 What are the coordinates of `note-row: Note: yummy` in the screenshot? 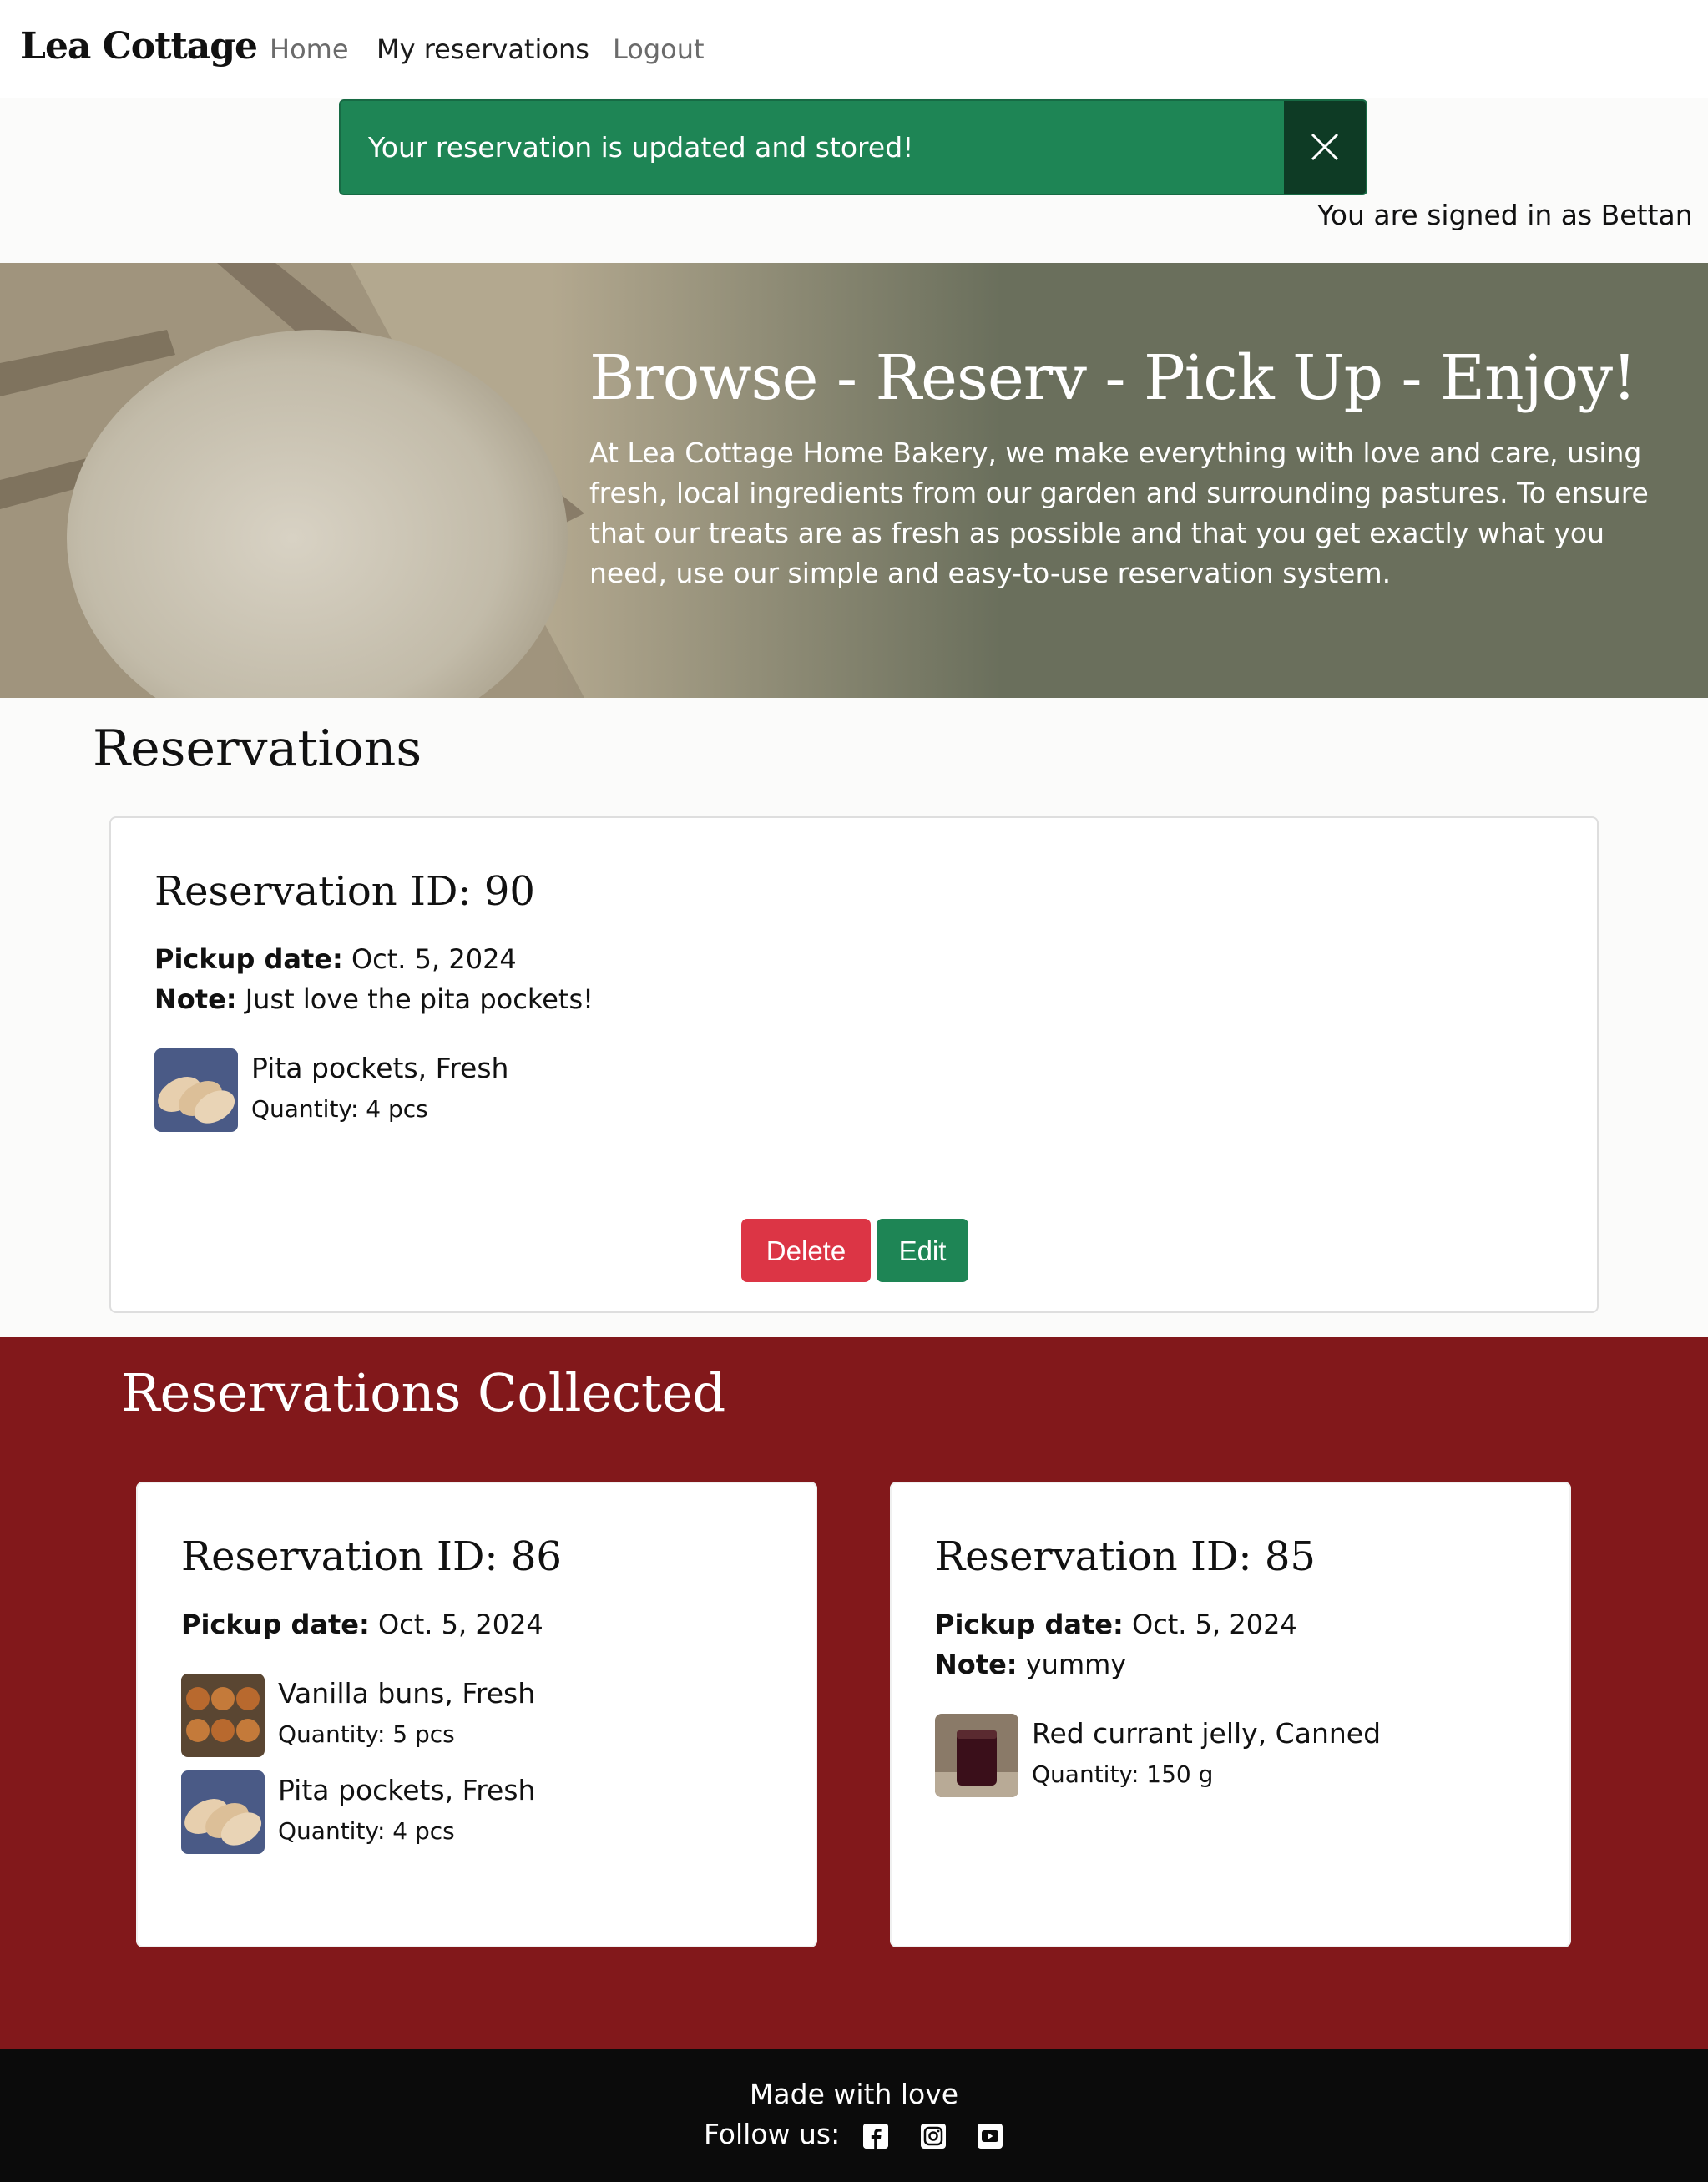 It's located at (1031, 1664).